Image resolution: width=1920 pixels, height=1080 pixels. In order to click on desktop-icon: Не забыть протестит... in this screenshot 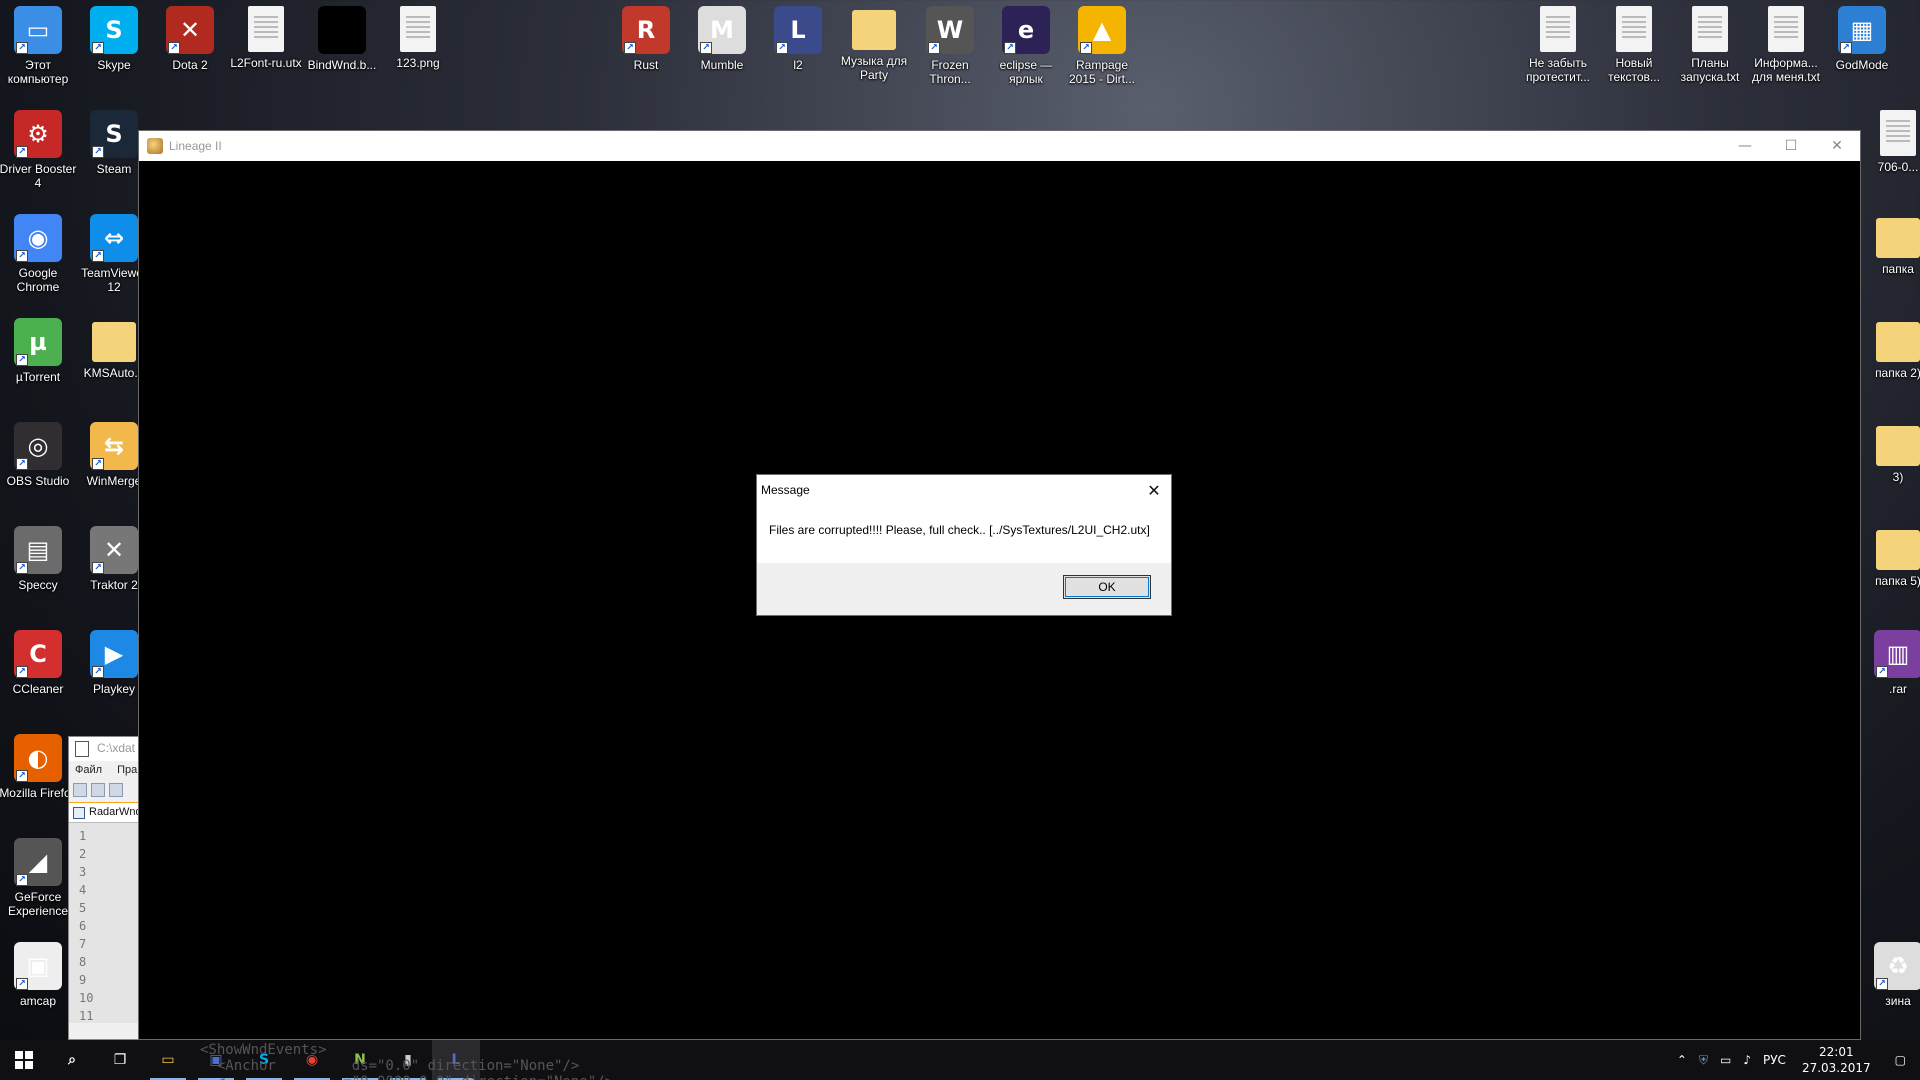, I will do `click(1558, 50)`.